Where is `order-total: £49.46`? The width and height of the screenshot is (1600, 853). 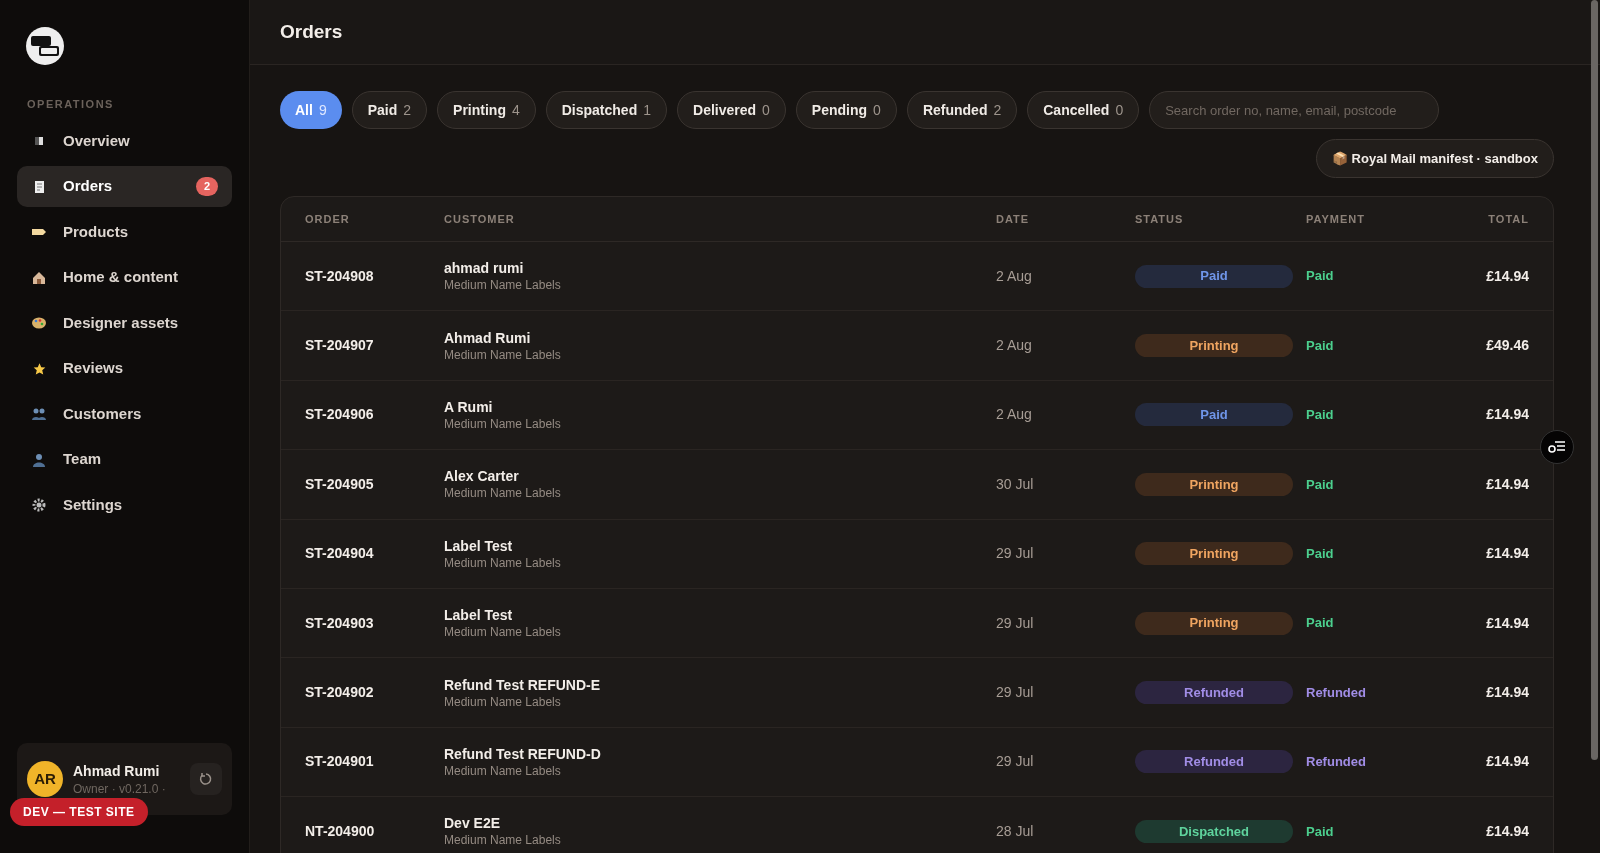
order-total: £49.46 is located at coordinates (1507, 346).